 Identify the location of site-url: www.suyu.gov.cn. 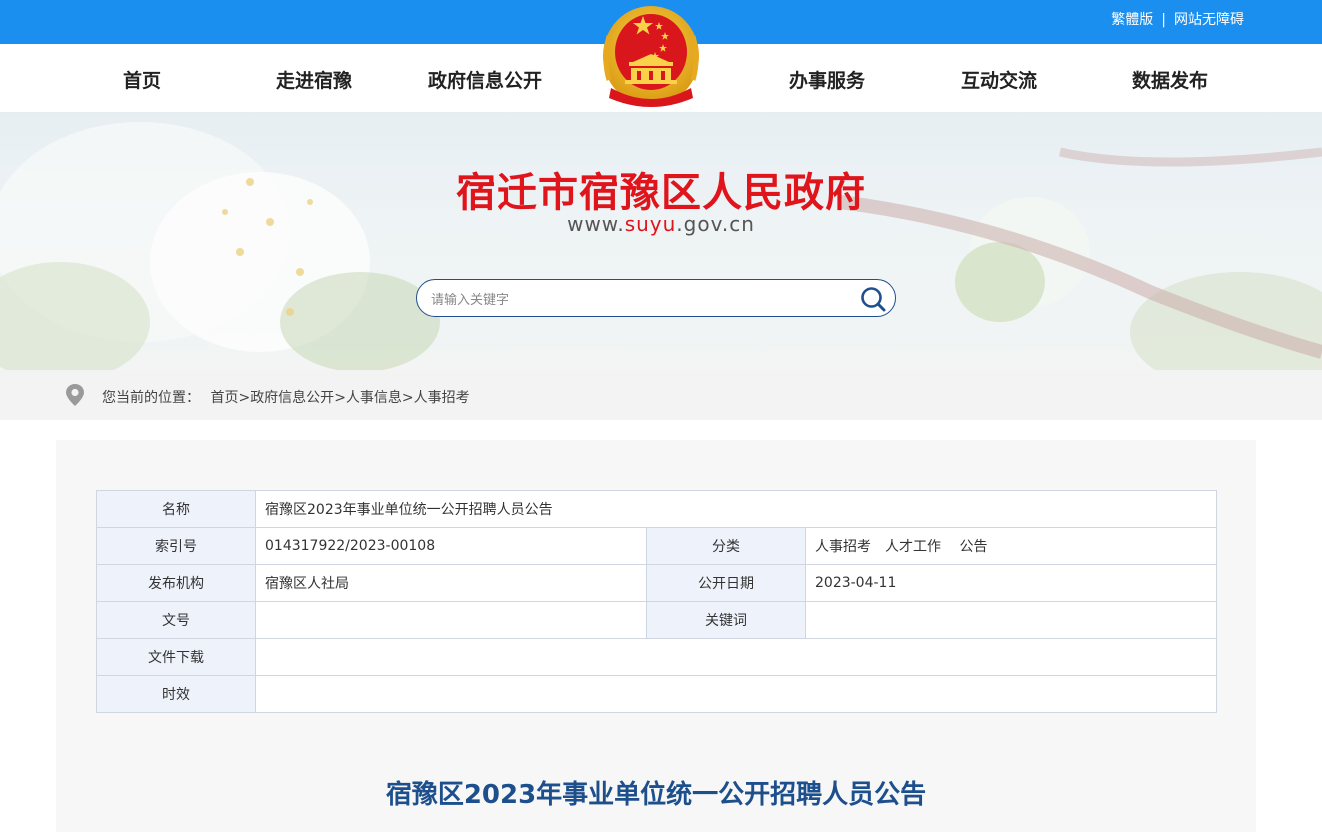
(661, 224).